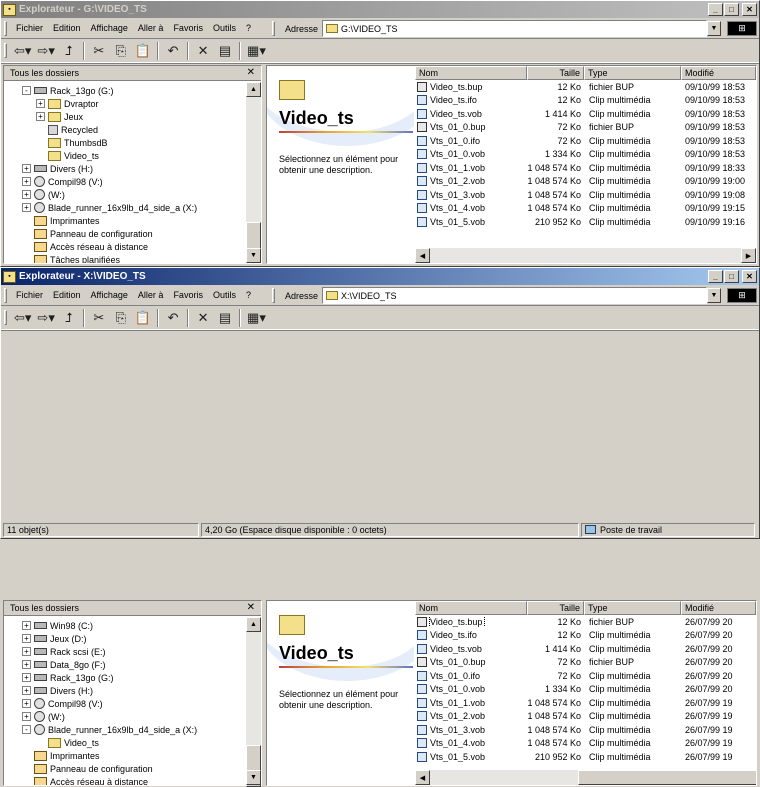 The image size is (760, 787). Describe the element at coordinates (253, 89) in the screenshot. I see `scroll-up-button: ▲` at that location.